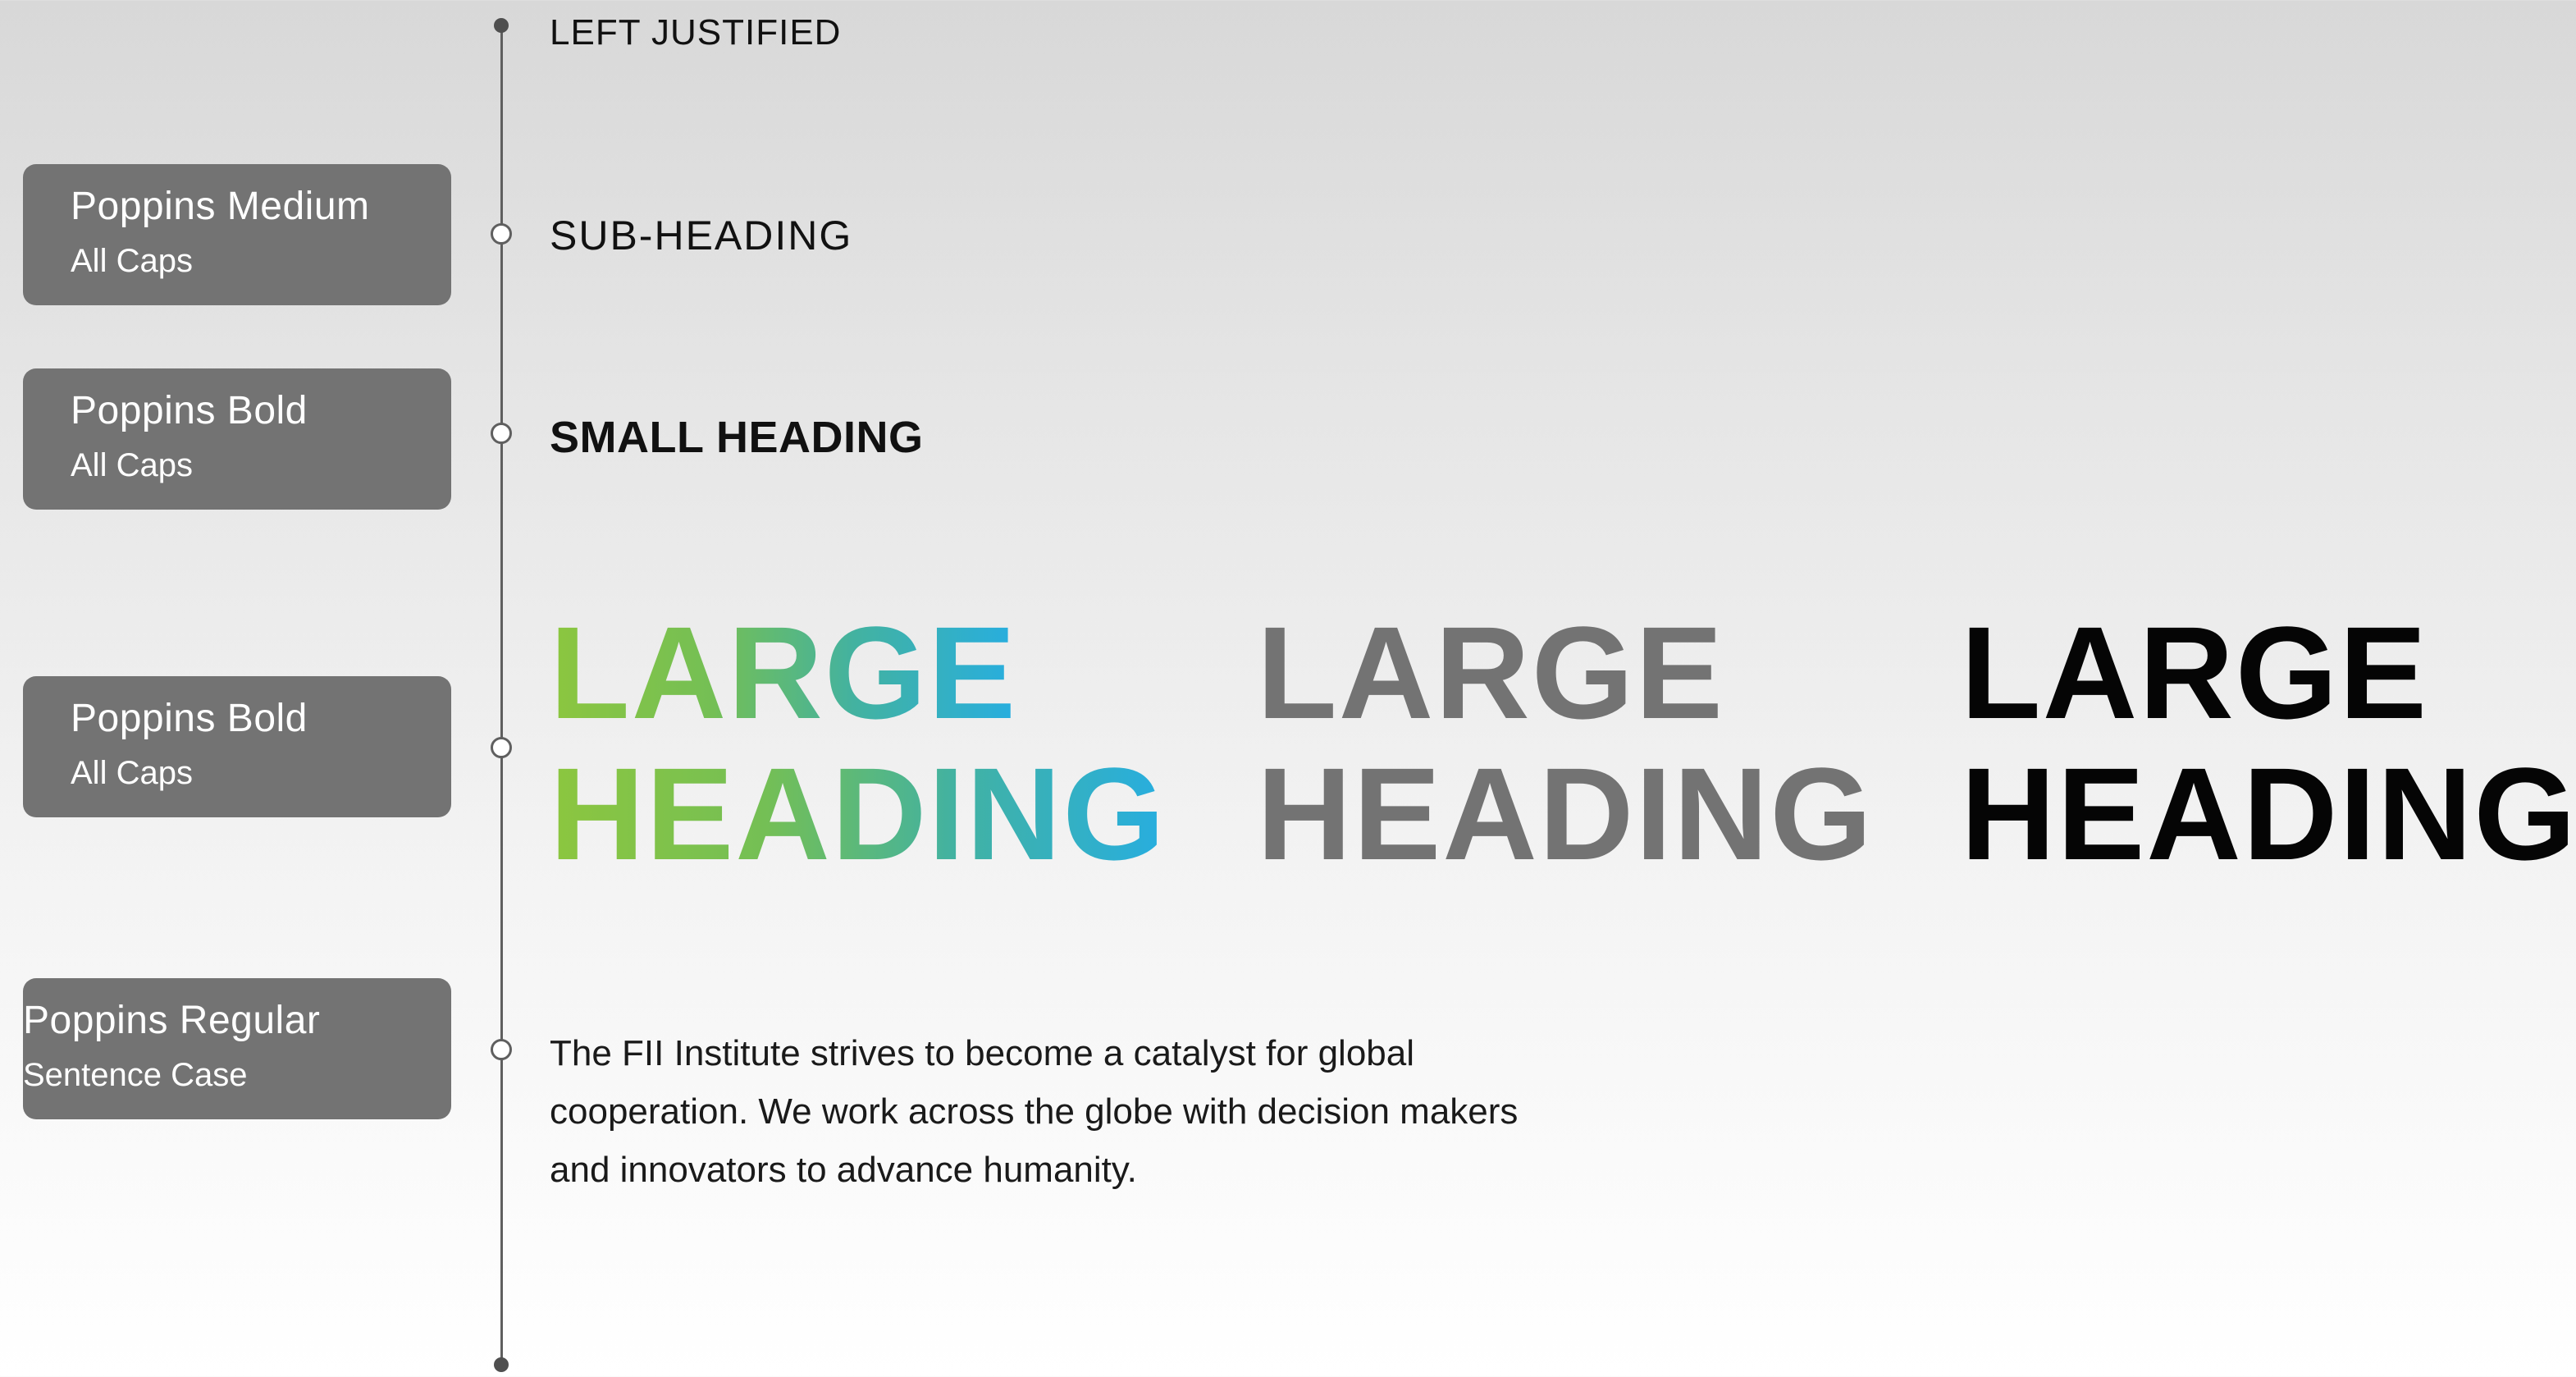  What do you see at coordinates (172, 1020) in the screenshot?
I see `font-label-title: Poppins Regular` at bounding box center [172, 1020].